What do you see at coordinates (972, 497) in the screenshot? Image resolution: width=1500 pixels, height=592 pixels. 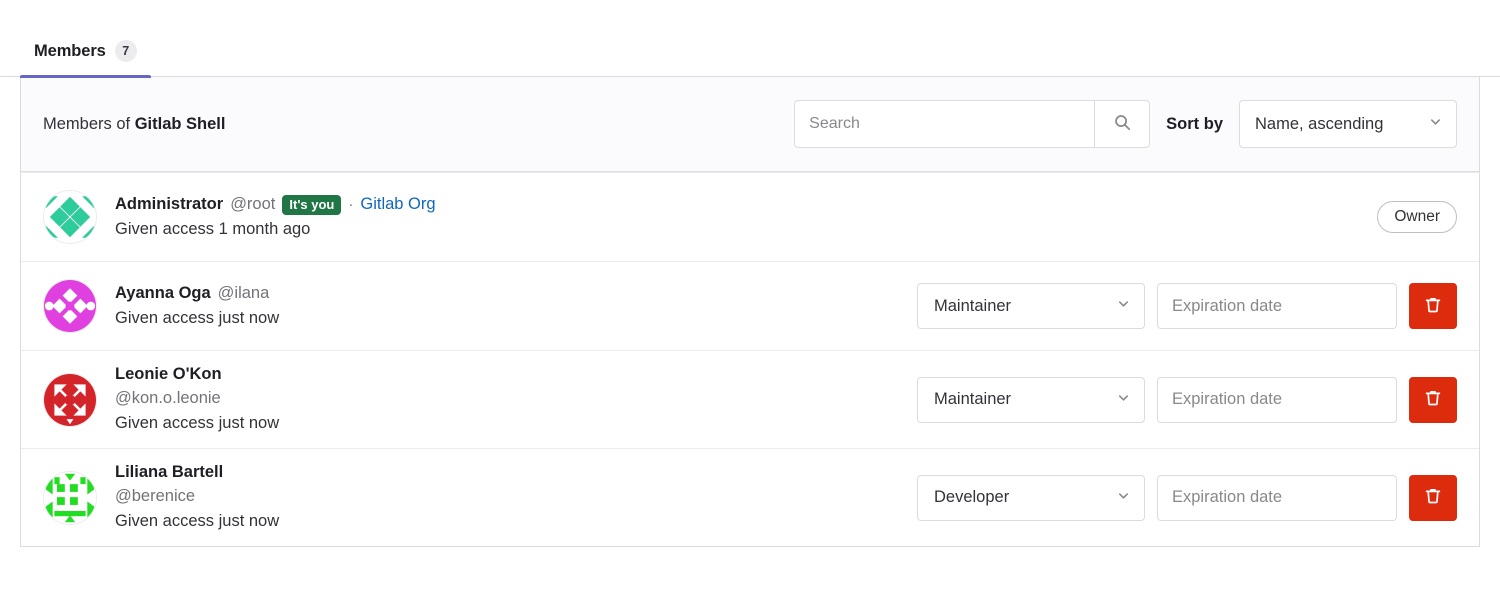 I see `role-select-value: Developer` at bounding box center [972, 497].